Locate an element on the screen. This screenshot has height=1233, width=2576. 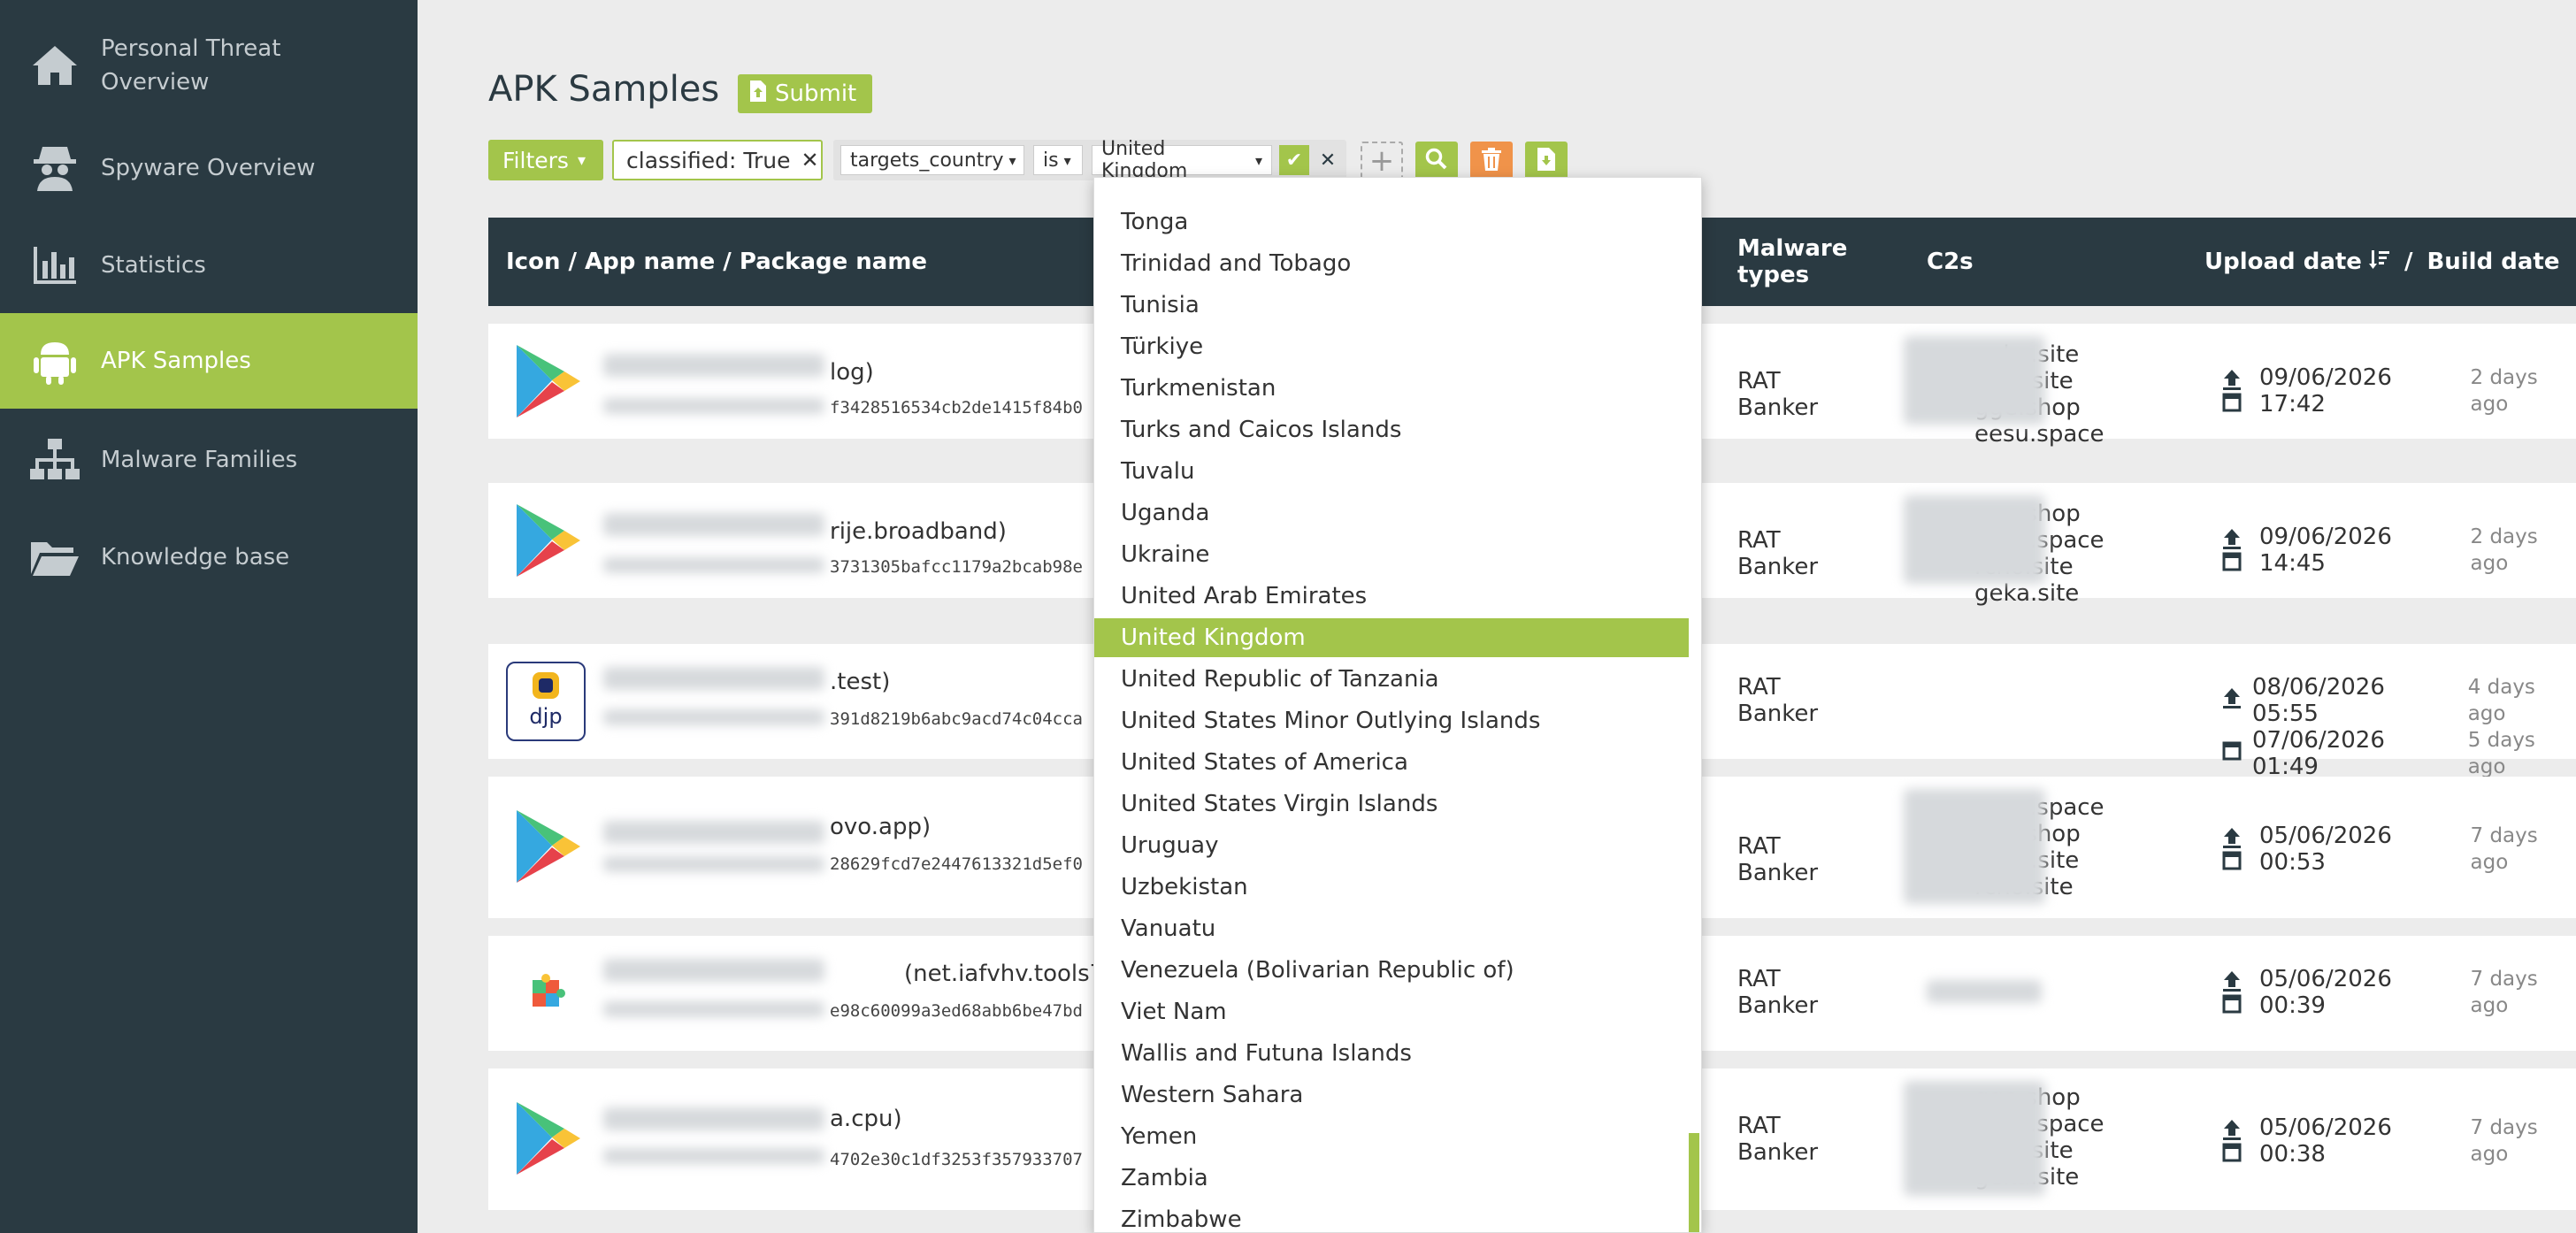
dropdown-option: Vanuatu is located at coordinates (1391, 928).